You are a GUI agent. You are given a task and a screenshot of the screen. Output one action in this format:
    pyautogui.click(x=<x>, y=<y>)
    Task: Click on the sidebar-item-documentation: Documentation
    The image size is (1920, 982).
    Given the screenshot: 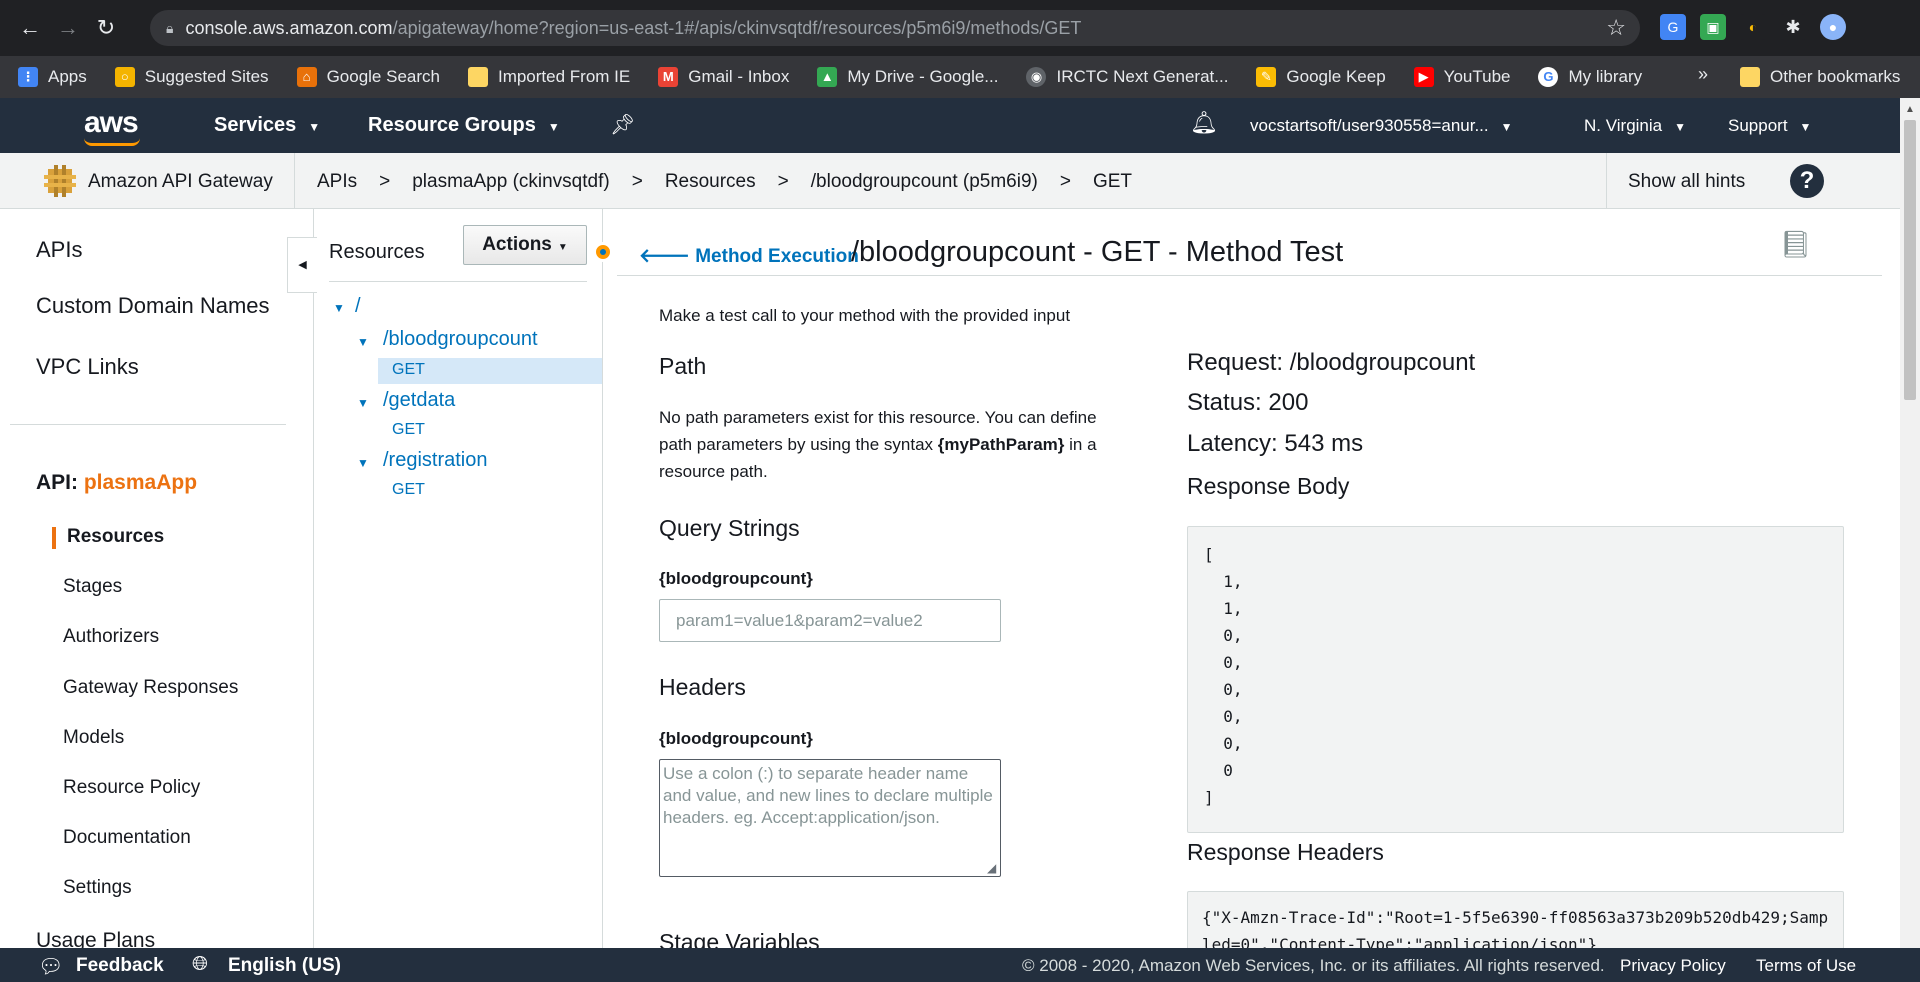 What is the action you would take?
    pyautogui.click(x=127, y=838)
    